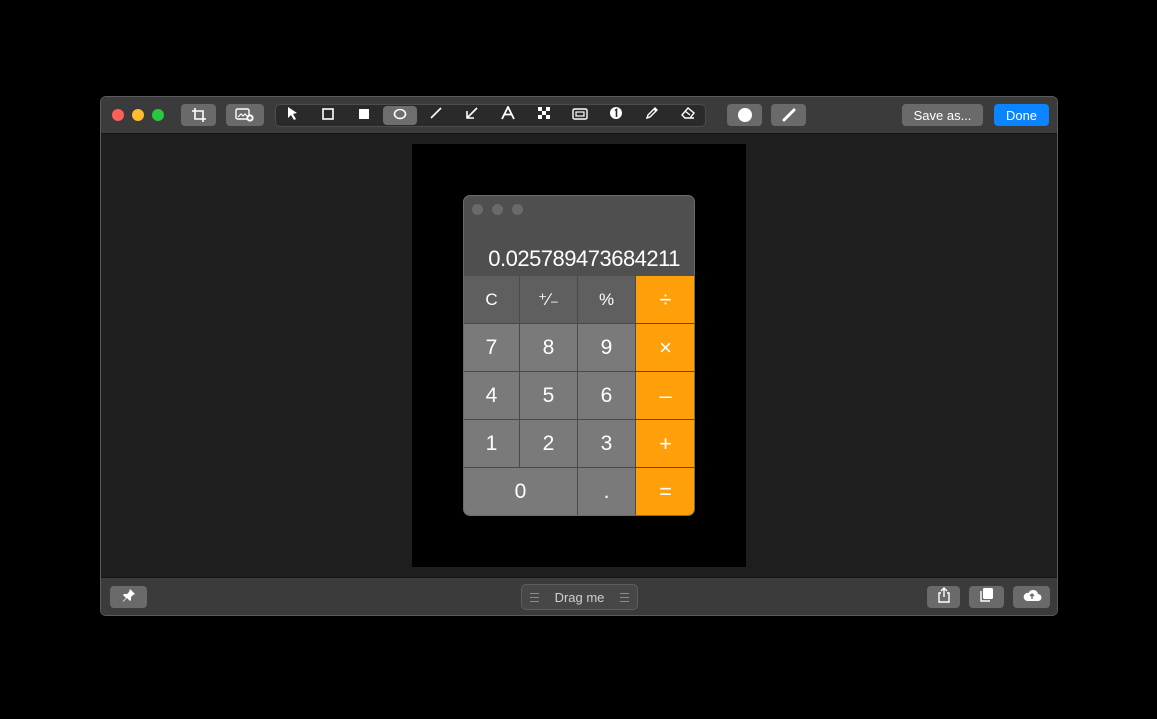  I want to click on pixelate-tool, so click(544, 115).